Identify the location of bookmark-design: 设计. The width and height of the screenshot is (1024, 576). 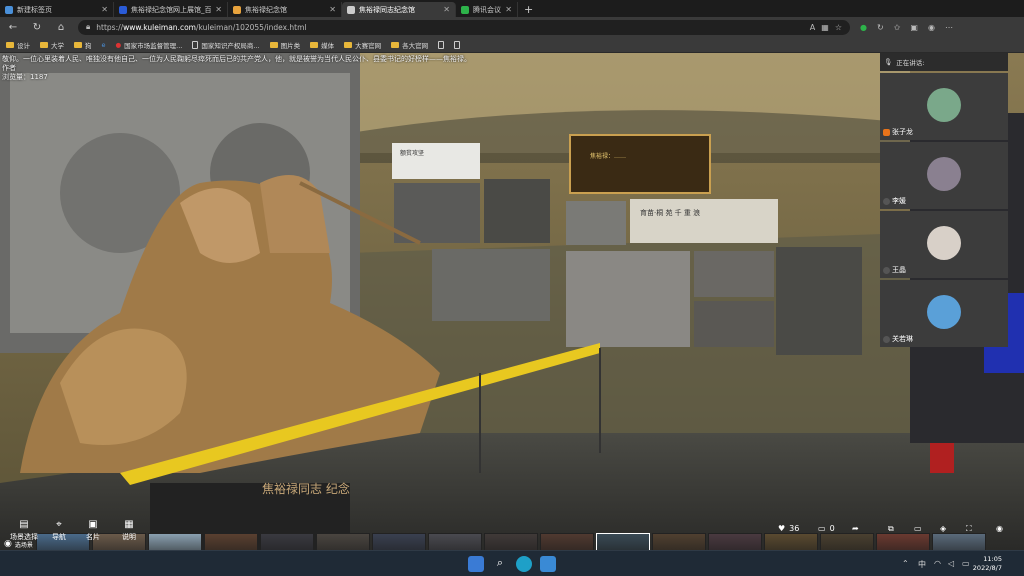
(18, 45).